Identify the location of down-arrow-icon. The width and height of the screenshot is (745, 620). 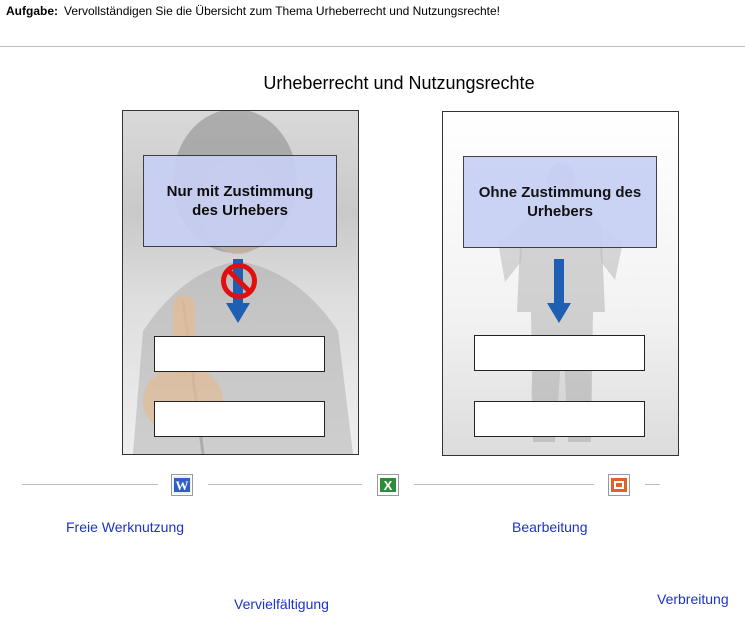
(559, 291).